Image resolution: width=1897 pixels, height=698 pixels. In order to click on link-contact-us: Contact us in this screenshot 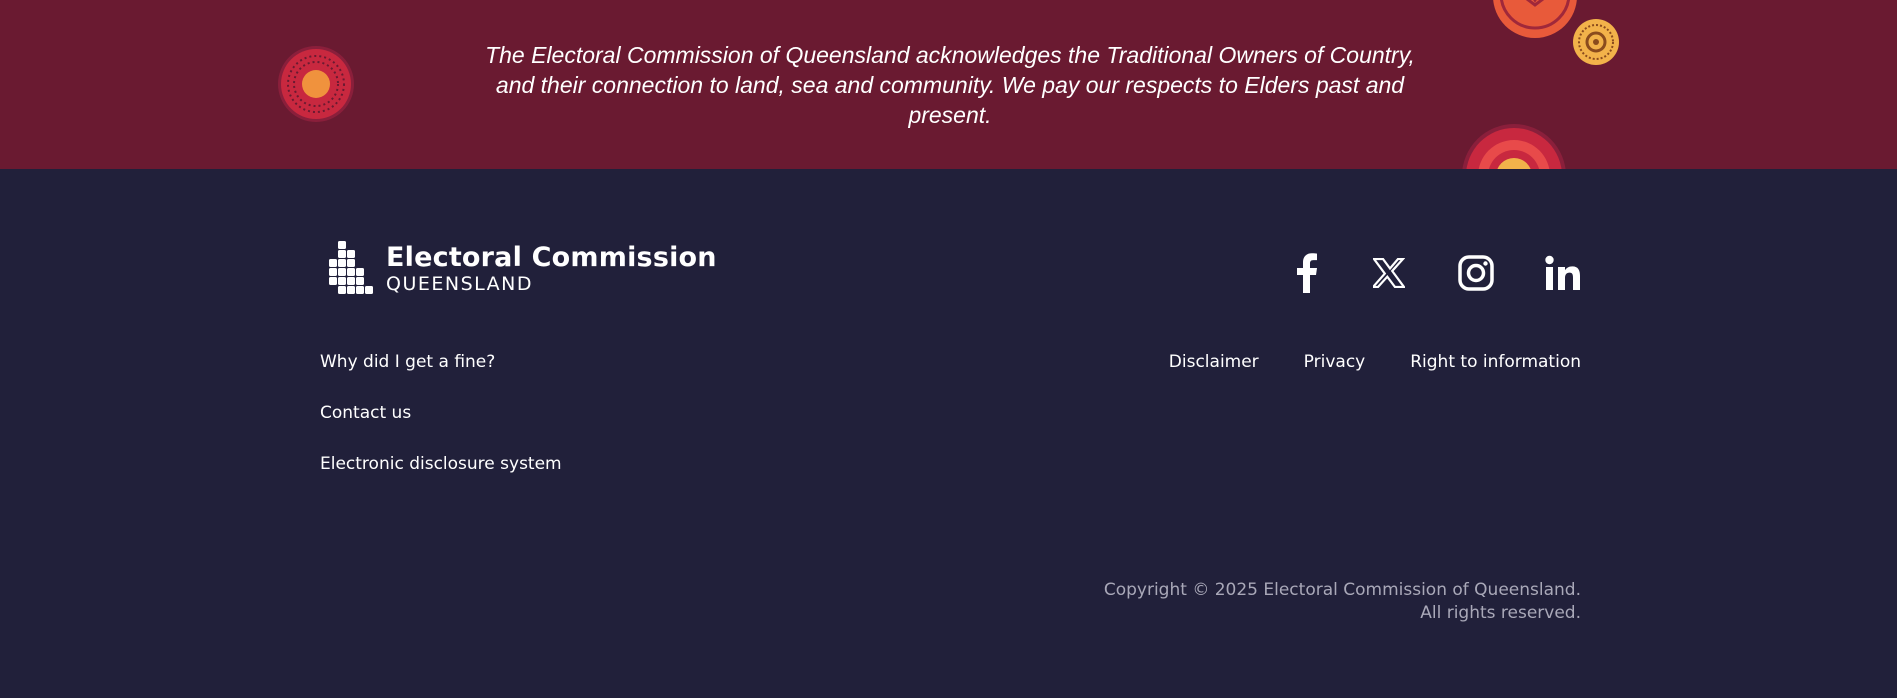, I will do `click(441, 428)`.